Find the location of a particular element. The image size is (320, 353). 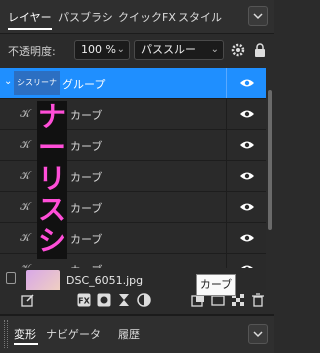

layer-name: DSC_6051.jpg is located at coordinates (105, 280).